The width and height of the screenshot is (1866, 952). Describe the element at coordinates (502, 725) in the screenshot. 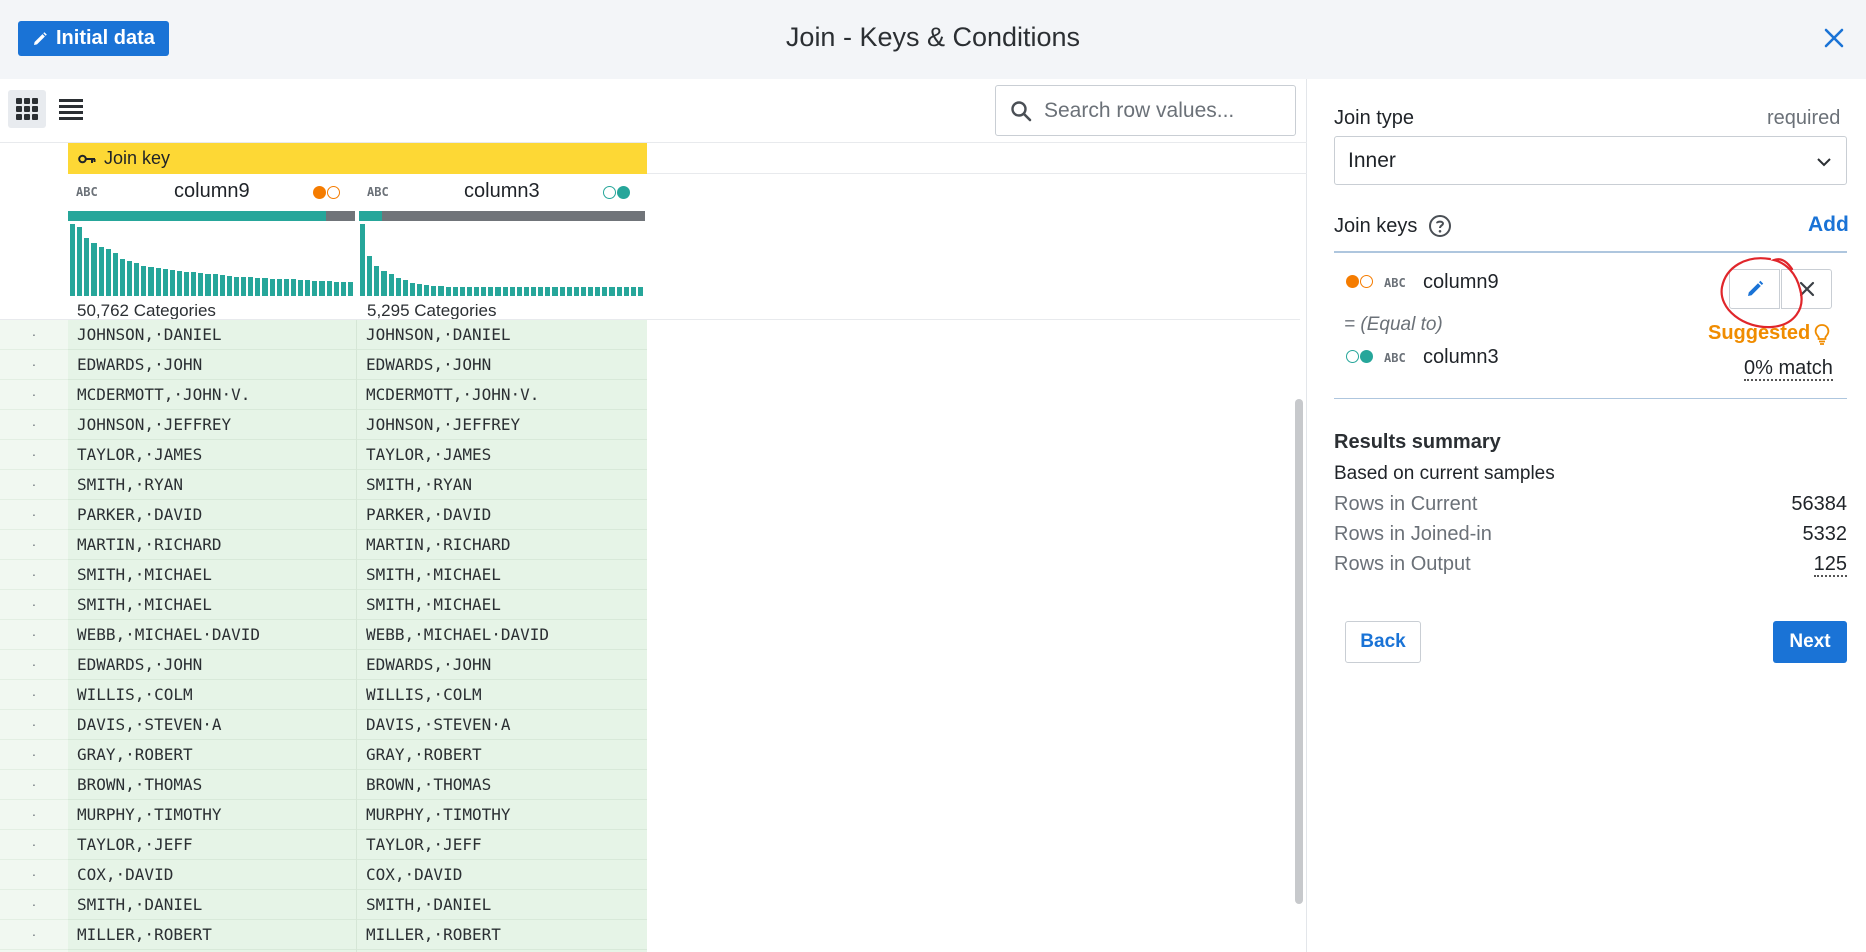

I see `cell-column3: DAVIS,·STEVEN·A` at that location.